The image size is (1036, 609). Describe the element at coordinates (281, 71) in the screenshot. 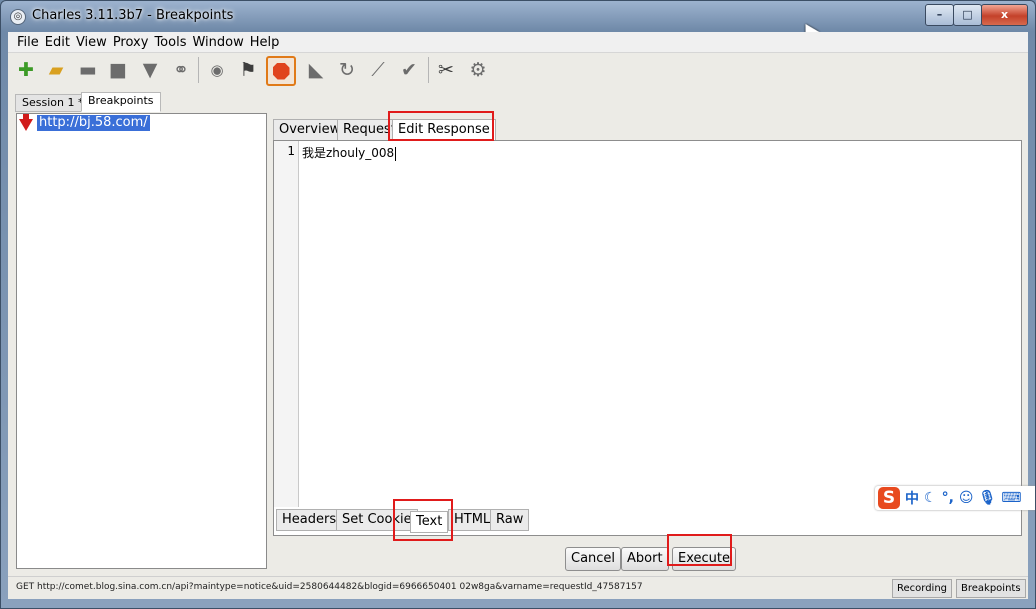

I see `stop-breakpoints-icon` at that location.